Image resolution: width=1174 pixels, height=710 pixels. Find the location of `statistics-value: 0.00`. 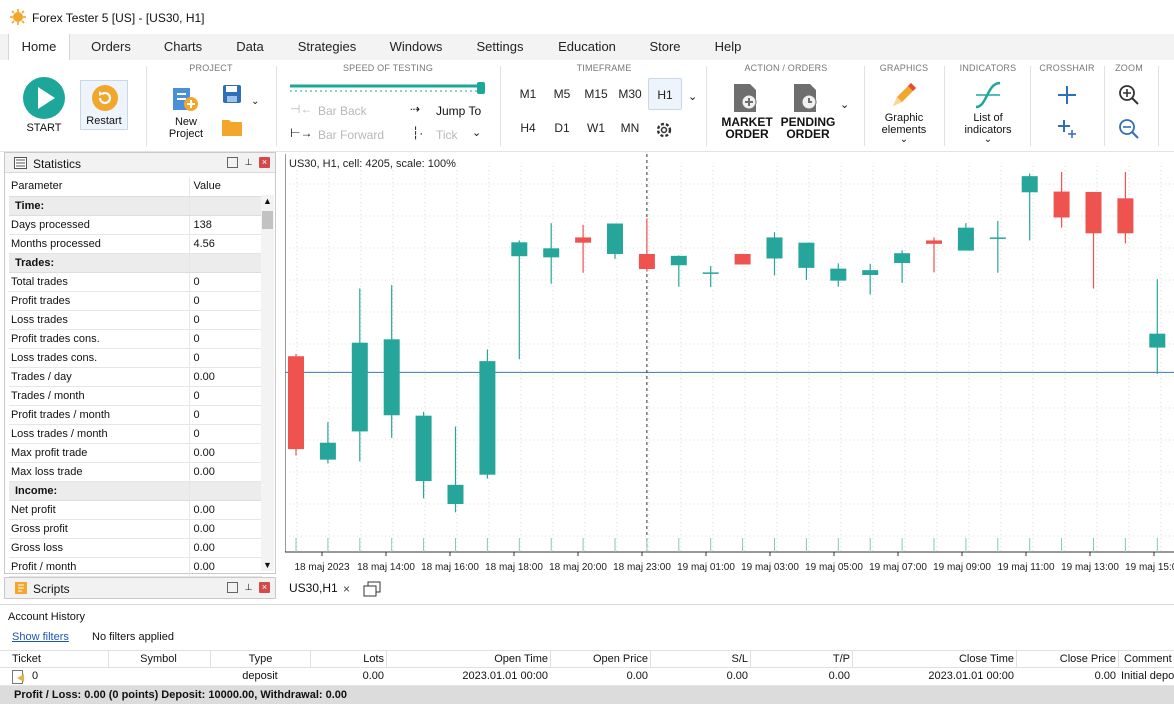

statistics-value: 0.00 is located at coordinates (225, 472).